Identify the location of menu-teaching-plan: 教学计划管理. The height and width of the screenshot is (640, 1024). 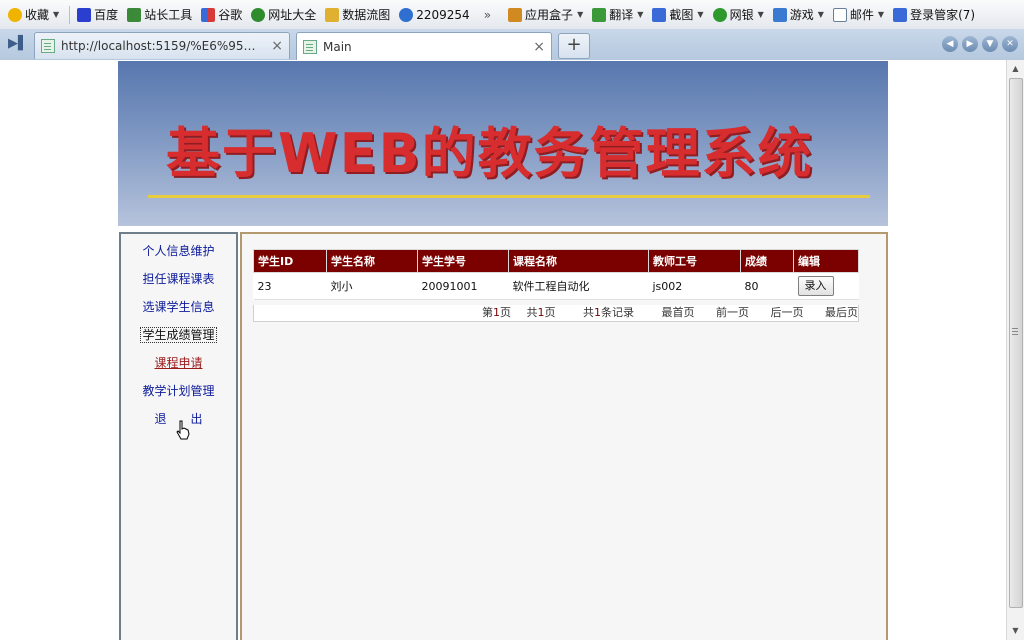
(178, 388).